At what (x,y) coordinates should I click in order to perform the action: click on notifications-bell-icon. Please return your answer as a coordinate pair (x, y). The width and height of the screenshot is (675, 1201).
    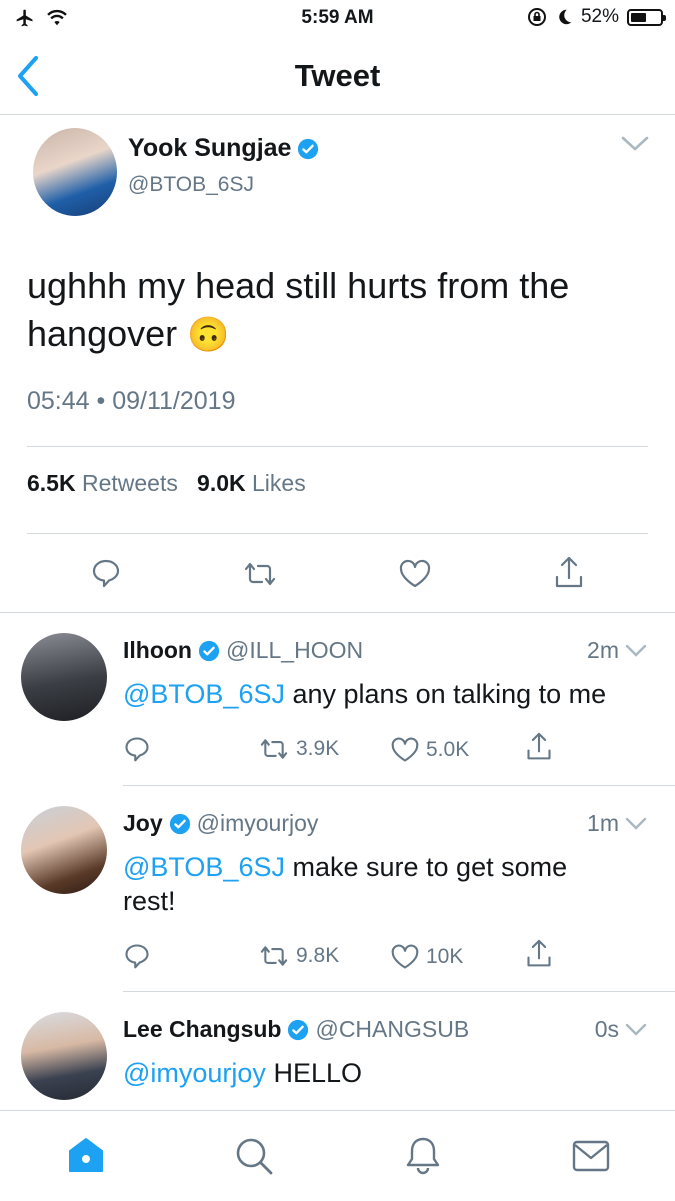
    Looking at the image, I should click on (423, 1156).